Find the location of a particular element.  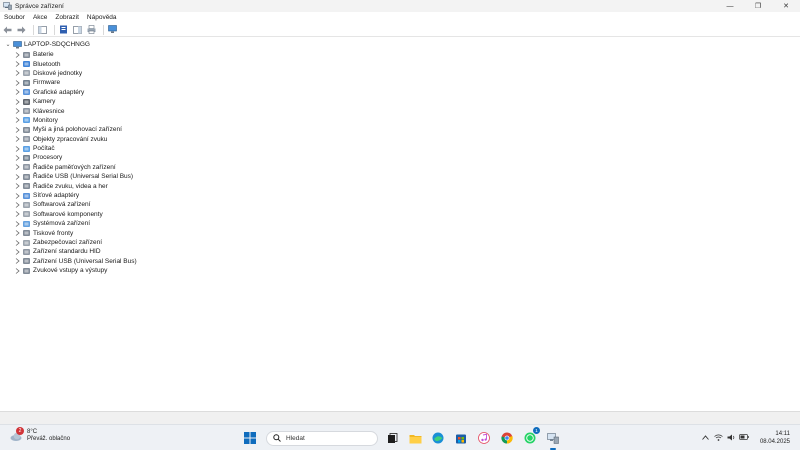

tree-category-item: Grafické adaptéry is located at coordinates (75, 92).